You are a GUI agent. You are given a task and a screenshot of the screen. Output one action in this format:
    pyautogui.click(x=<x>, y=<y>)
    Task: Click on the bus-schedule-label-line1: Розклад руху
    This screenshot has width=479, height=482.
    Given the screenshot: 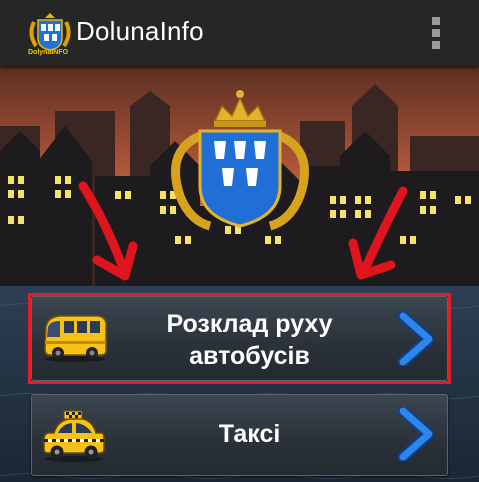 What is the action you would take?
    pyautogui.click(x=249, y=324)
    